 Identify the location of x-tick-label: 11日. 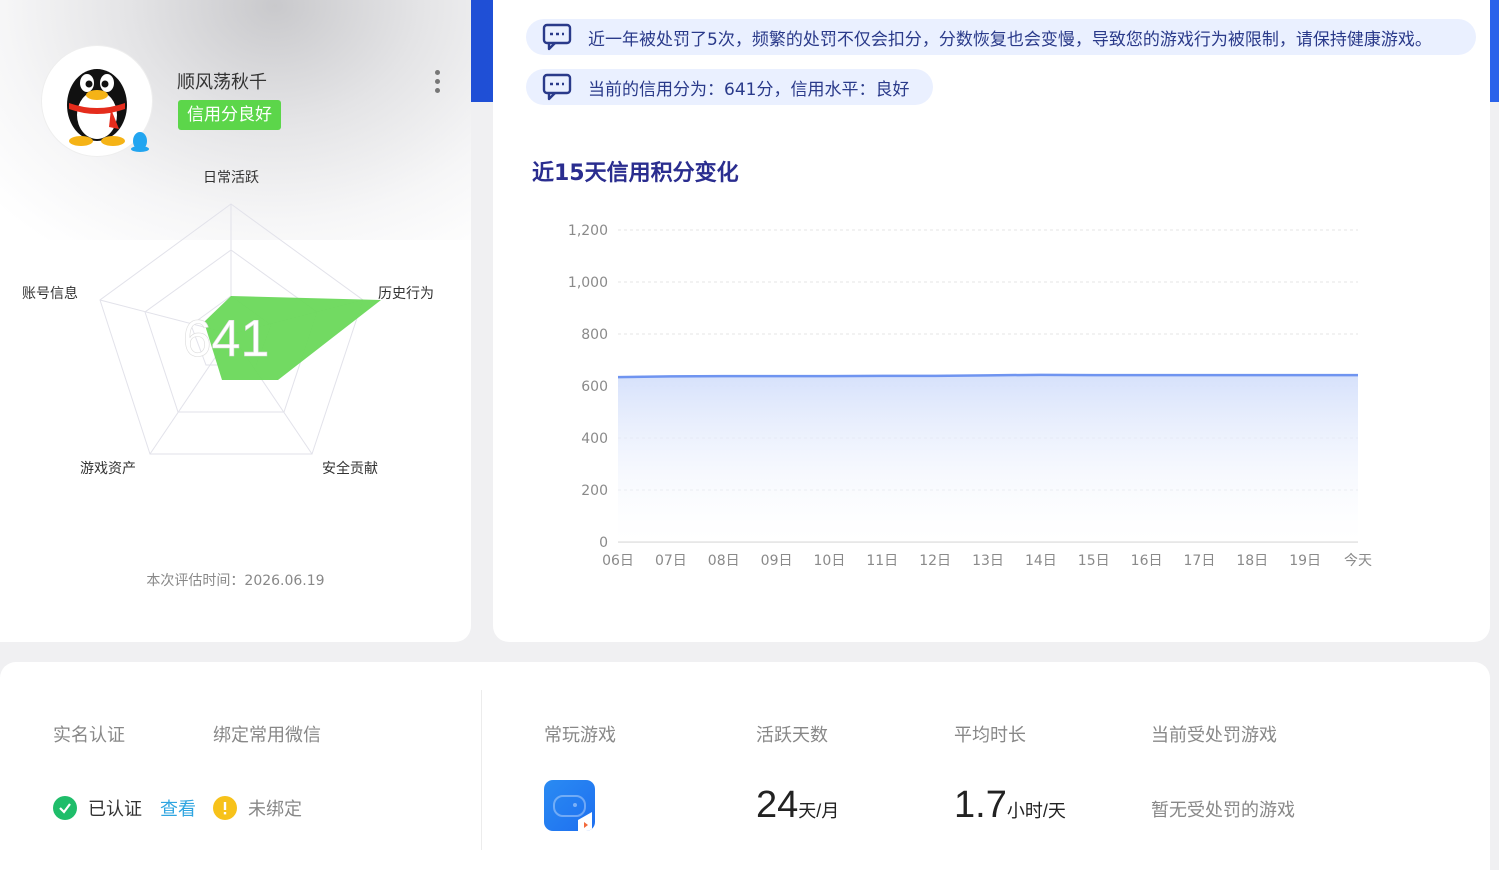
(882, 561).